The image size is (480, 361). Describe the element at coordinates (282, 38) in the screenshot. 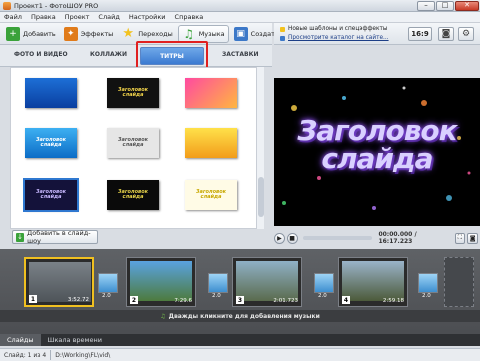

I see `catalog-icon` at that location.